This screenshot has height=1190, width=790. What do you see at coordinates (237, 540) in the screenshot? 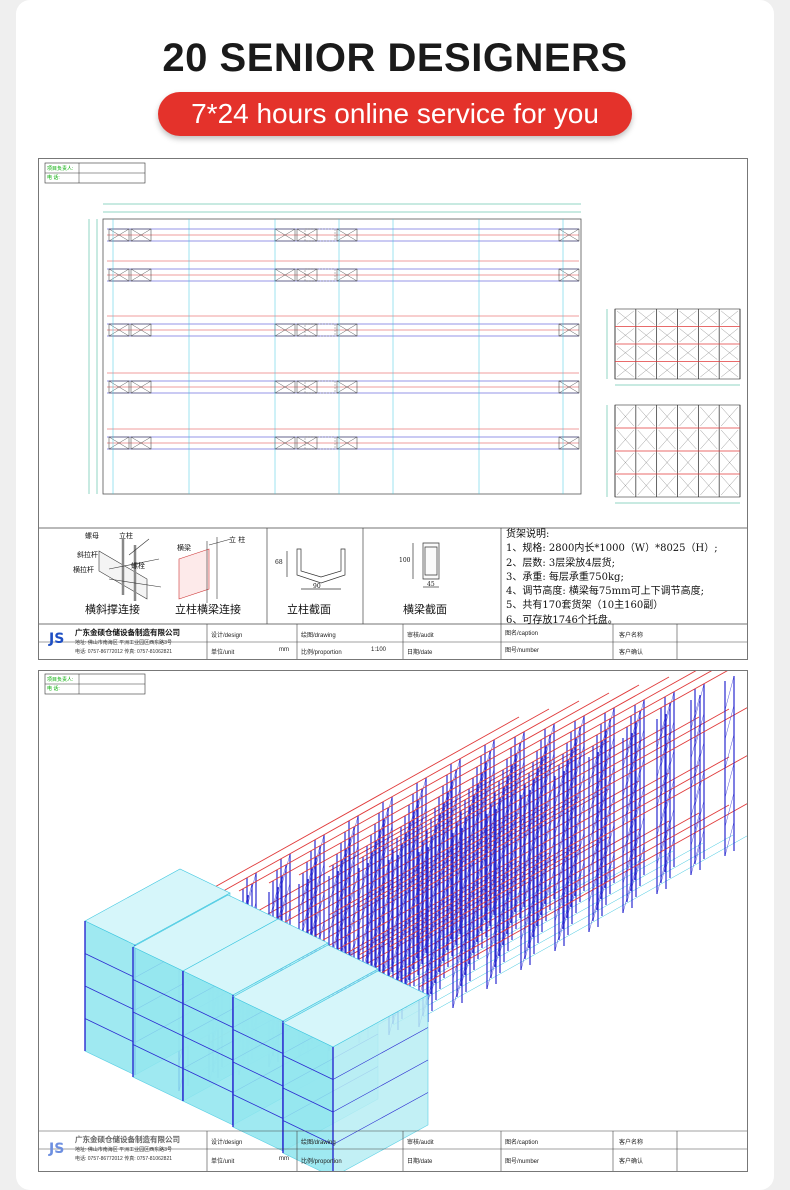
I see `column-beam-label-column: 立 柱` at bounding box center [237, 540].